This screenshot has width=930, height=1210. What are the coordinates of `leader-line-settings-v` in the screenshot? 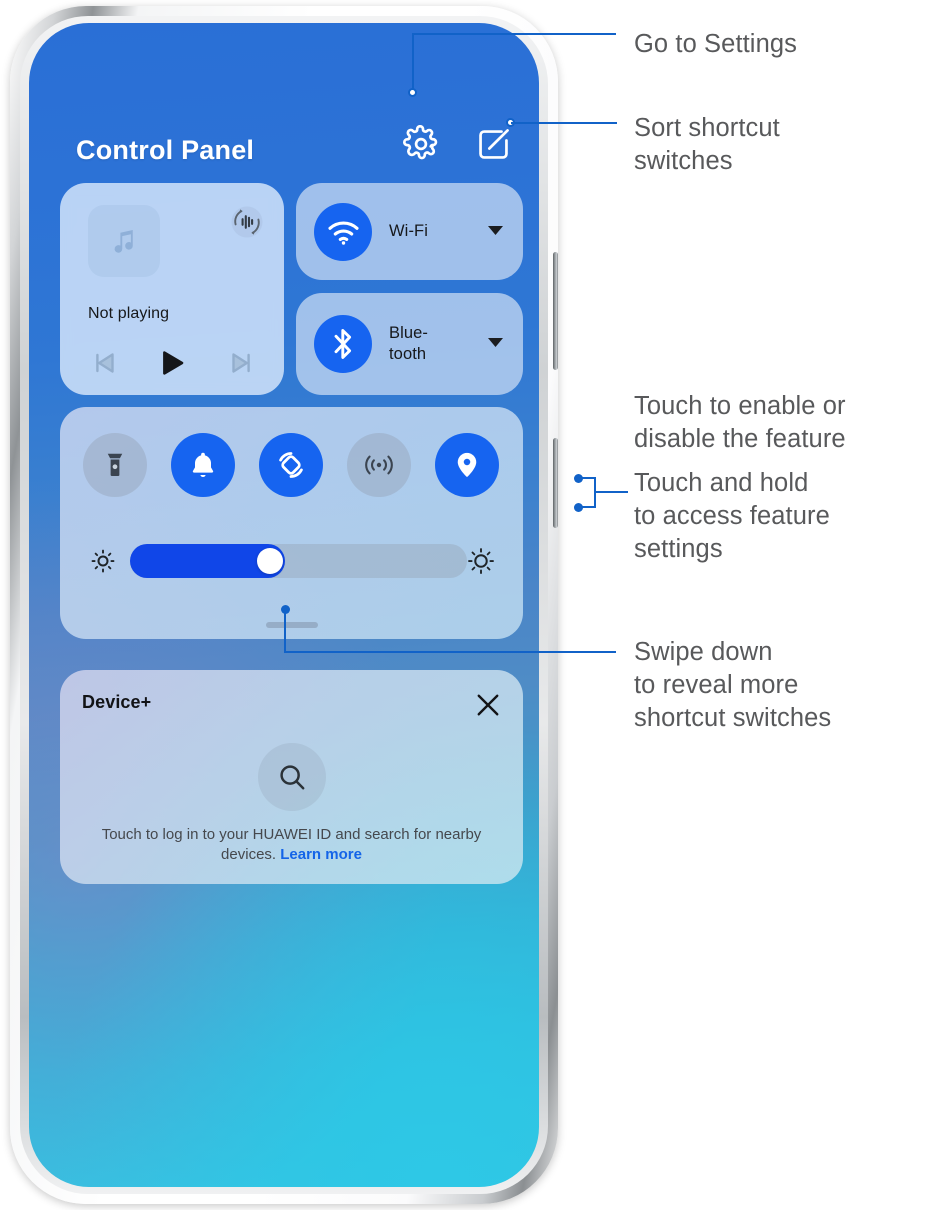 It's located at (413, 61).